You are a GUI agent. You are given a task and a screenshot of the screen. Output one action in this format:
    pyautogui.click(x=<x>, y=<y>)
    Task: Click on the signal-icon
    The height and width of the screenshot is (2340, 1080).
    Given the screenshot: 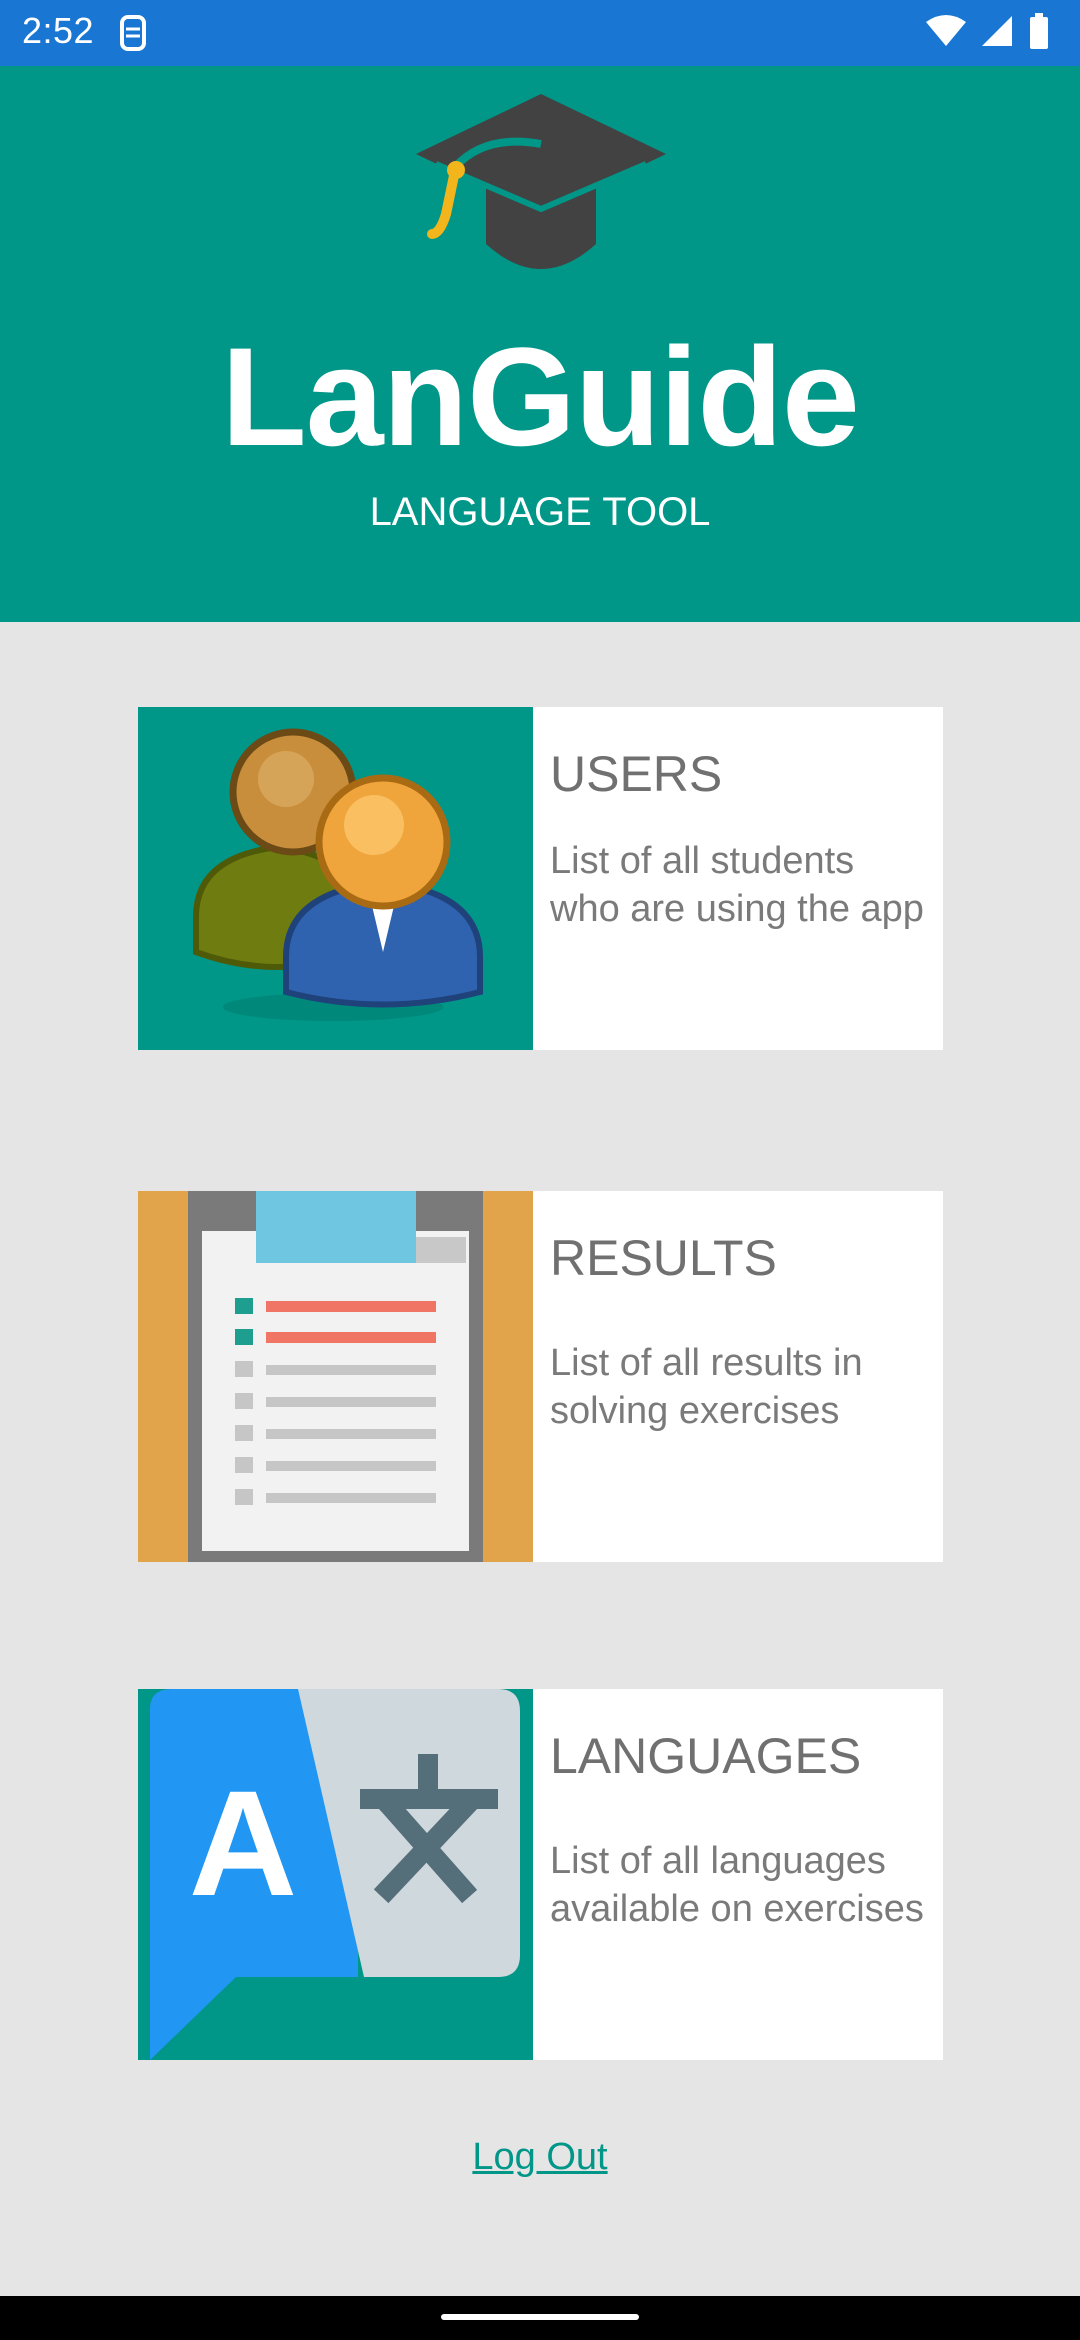 What is the action you would take?
    pyautogui.click(x=997, y=33)
    